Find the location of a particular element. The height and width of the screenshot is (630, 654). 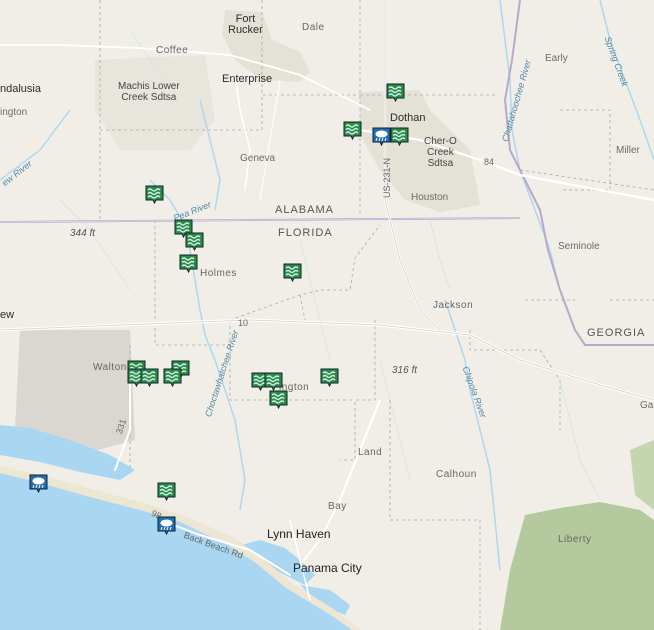

label-alabama: ALABAMA is located at coordinates (304, 210).